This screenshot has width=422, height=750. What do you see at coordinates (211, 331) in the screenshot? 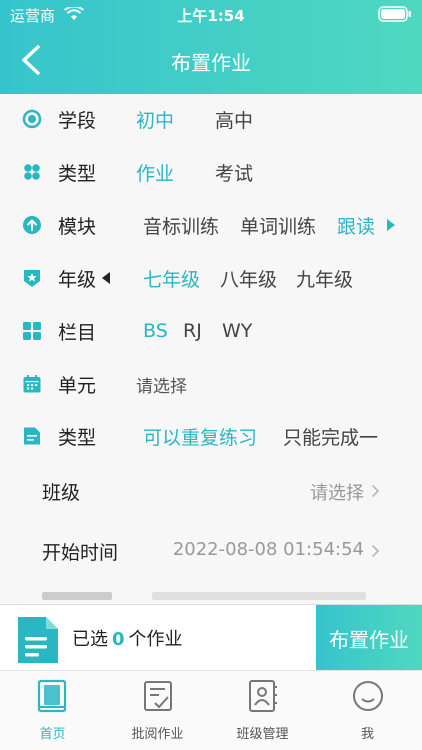
I see `column-row: 栏目 BS RJ WY` at bounding box center [211, 331].